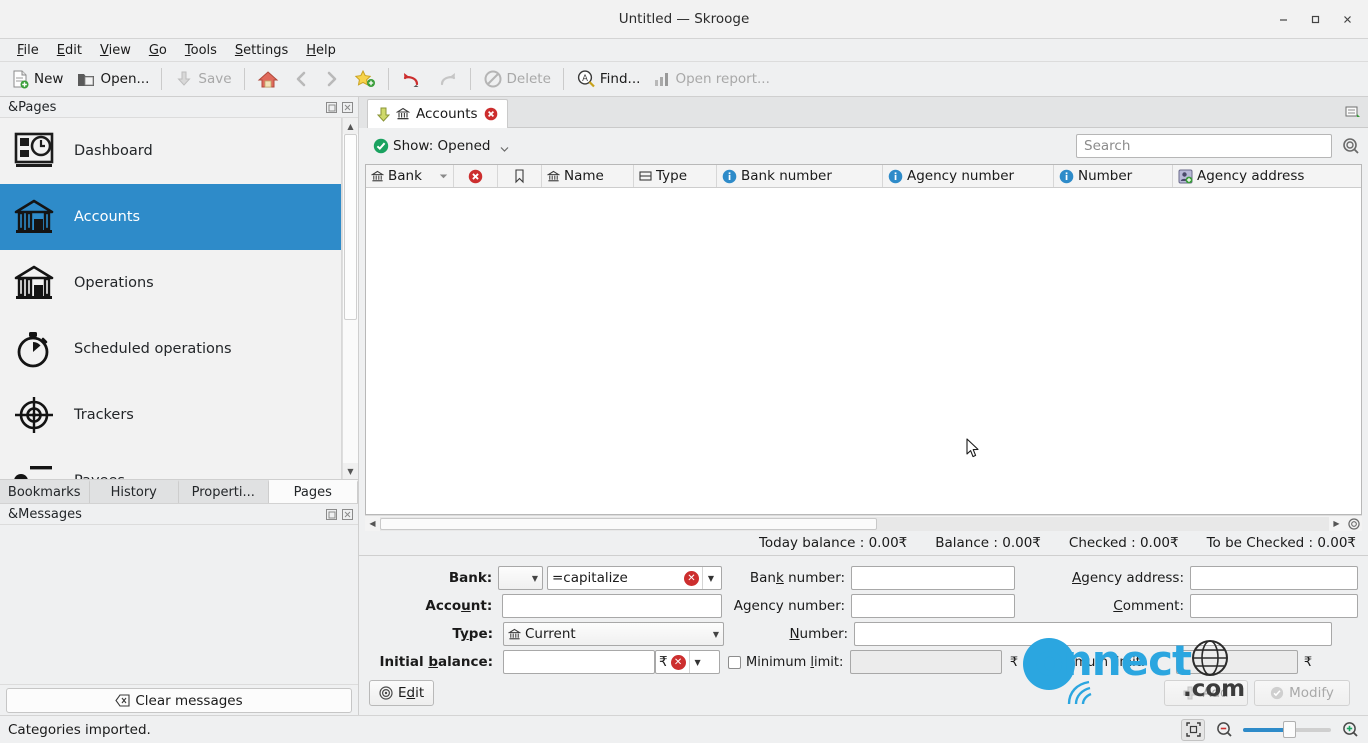 The image size is (1368, 743). I want to click on type-select: Current ▼, so click(613, 634).